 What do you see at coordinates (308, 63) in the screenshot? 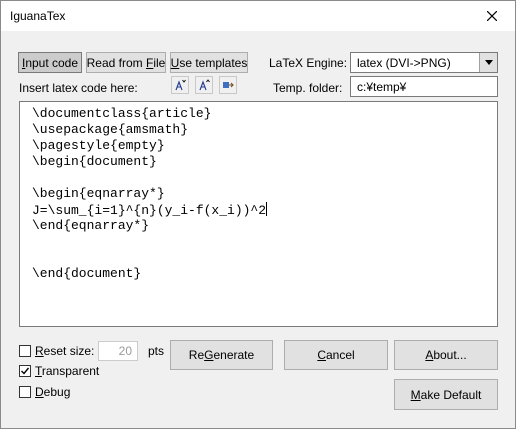
I see `latex-engine-label: LaTeX Engine:` at bounding box center [308, 63].